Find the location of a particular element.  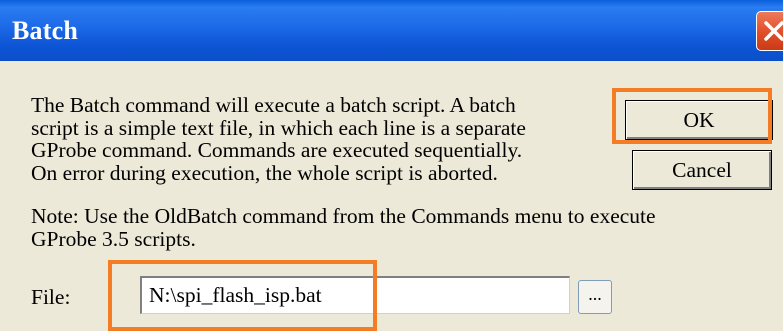

cancel-button: Cancel is located at coordinates (702, 170).